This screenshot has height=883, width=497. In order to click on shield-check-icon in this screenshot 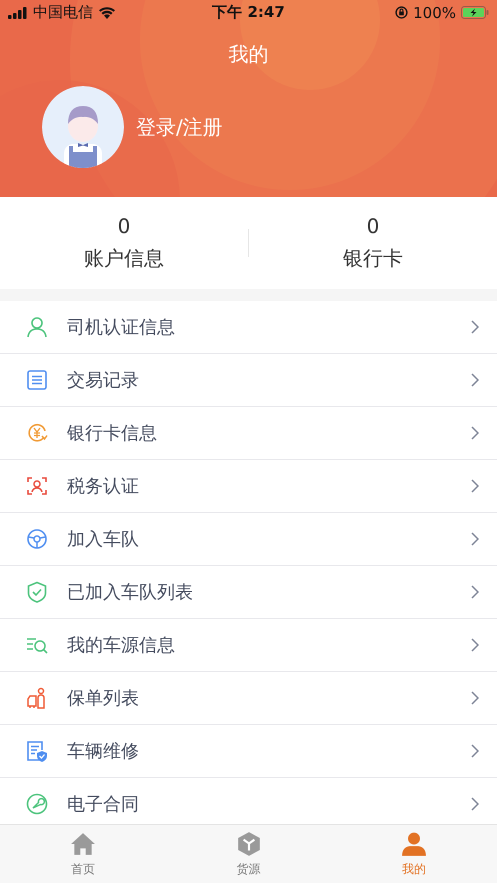, I will do `click(37, 592)`.